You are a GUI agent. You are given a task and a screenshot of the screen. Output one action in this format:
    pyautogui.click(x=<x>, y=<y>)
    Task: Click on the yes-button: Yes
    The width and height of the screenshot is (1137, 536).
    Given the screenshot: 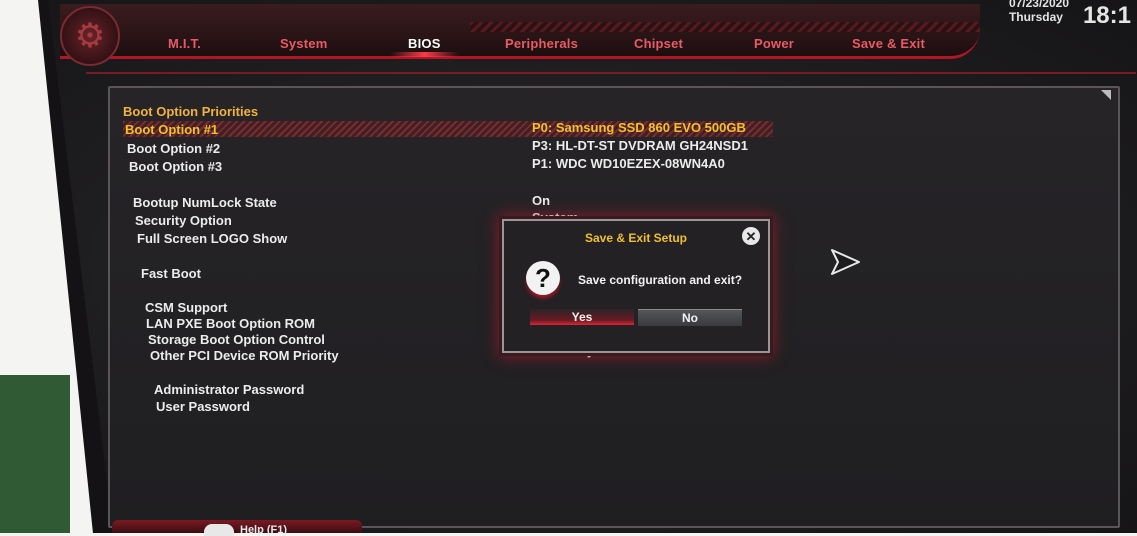 What is the action you would take?
    pyautogui.click(x=582, y=317)
    